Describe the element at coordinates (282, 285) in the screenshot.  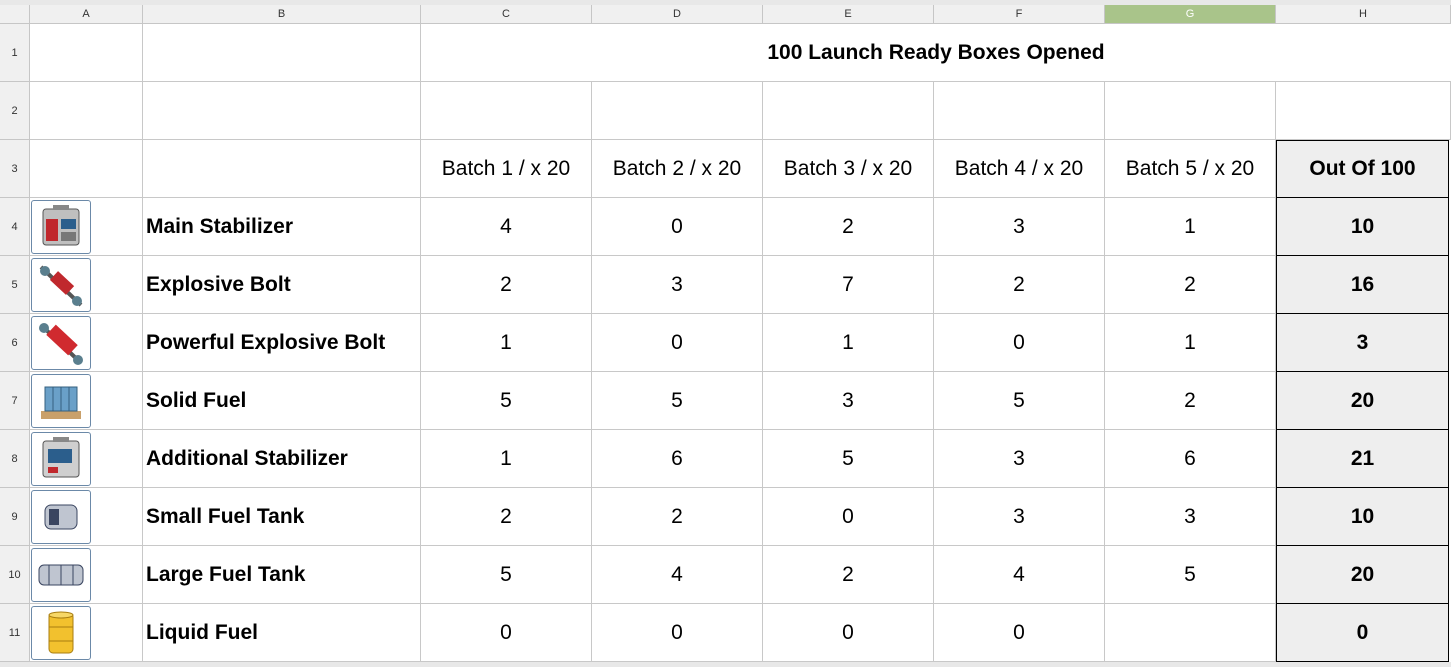
I see `item-name: Explosive Bolt` at that location.